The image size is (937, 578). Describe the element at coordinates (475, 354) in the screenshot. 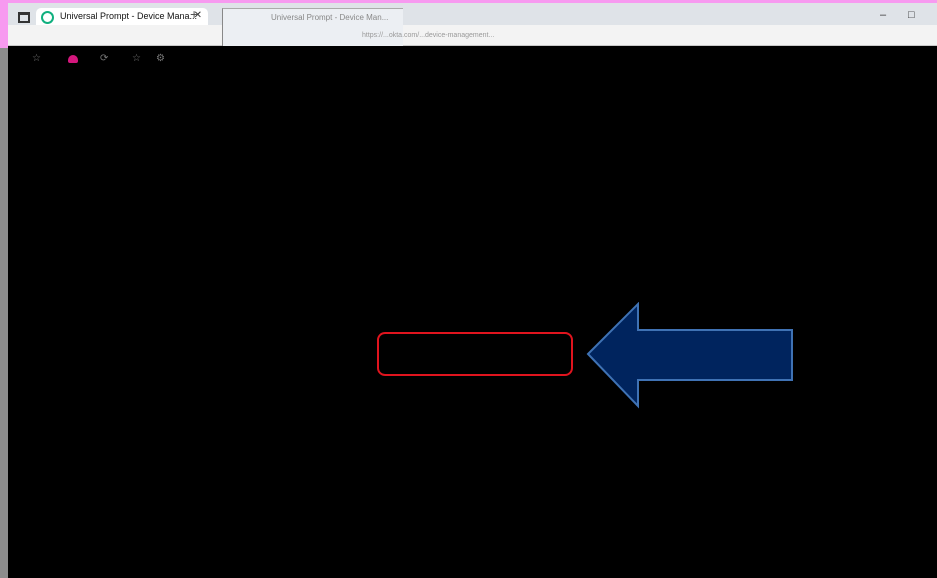

I see `highlight-box` at that location.